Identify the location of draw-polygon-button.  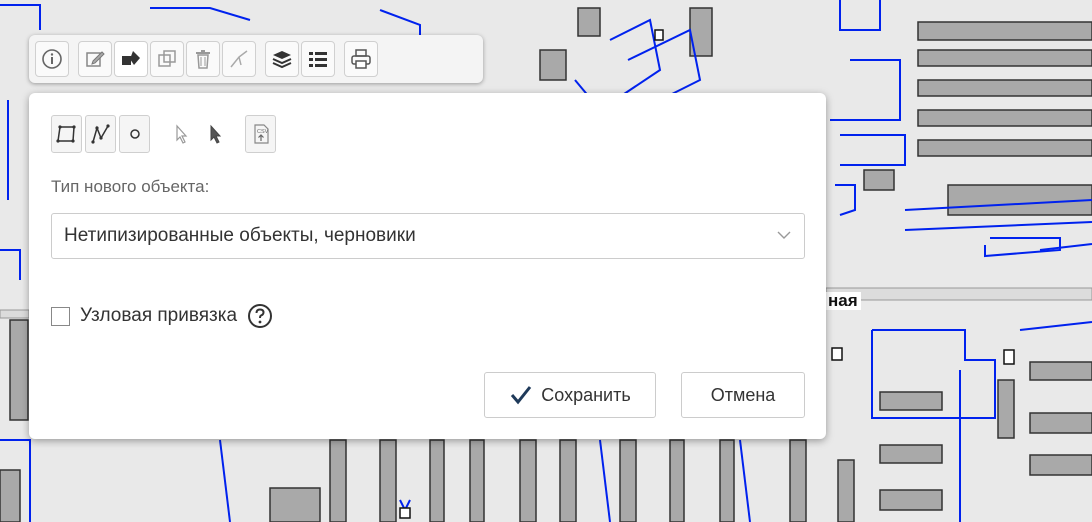
(66, 134).